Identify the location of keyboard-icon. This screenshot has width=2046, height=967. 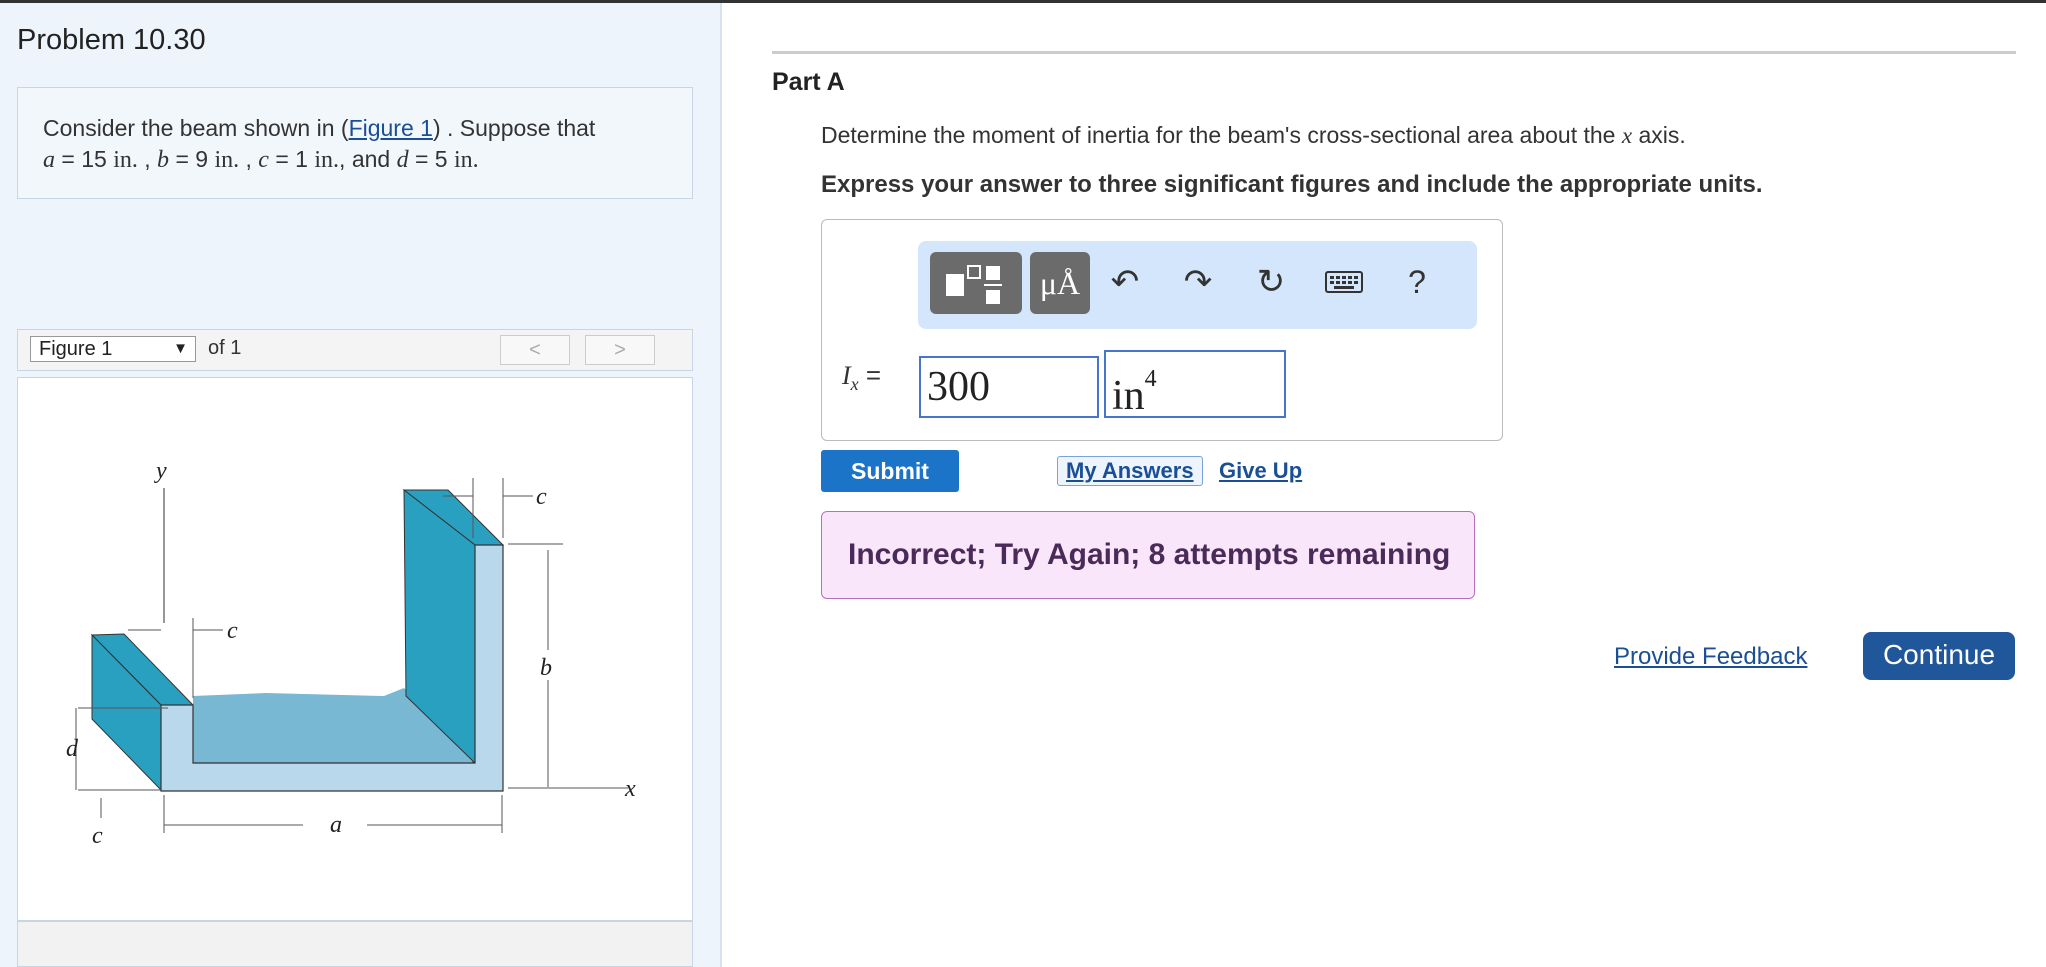
(1344, 283).